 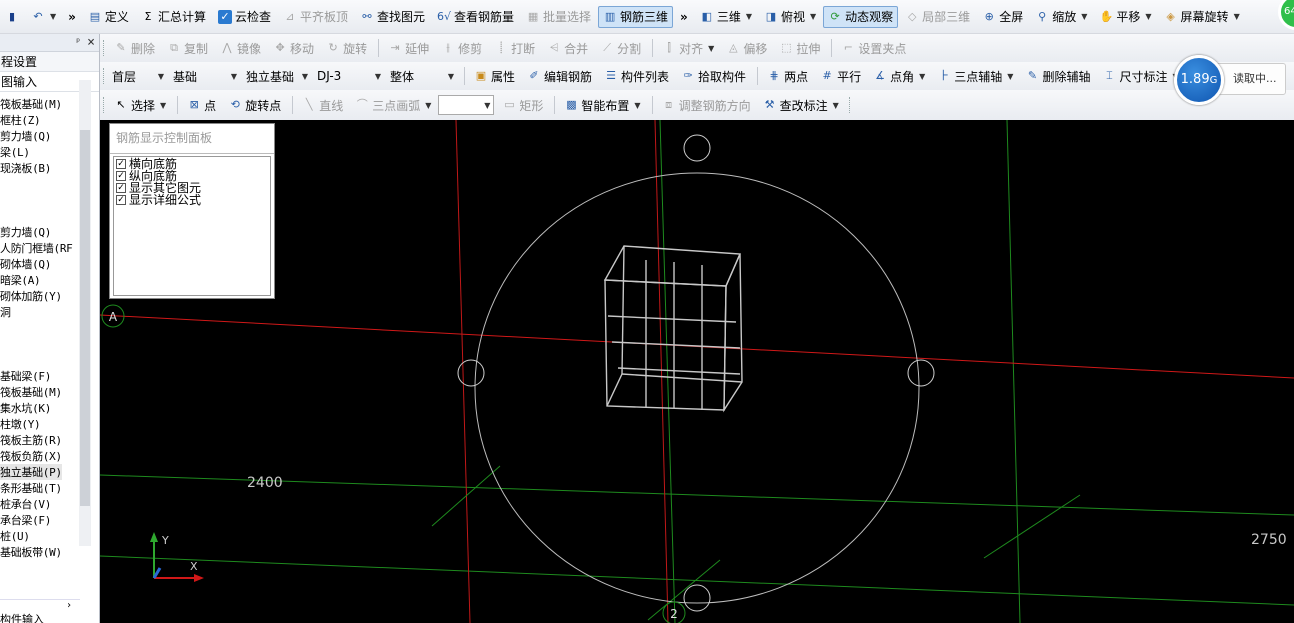 I want to click on line-button: ╲ 直线, so click(x=322, y=105).